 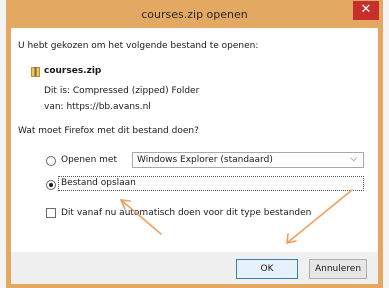 I want to click on title-bar: courses.zip openen ✕, so click(x=194, y=14).